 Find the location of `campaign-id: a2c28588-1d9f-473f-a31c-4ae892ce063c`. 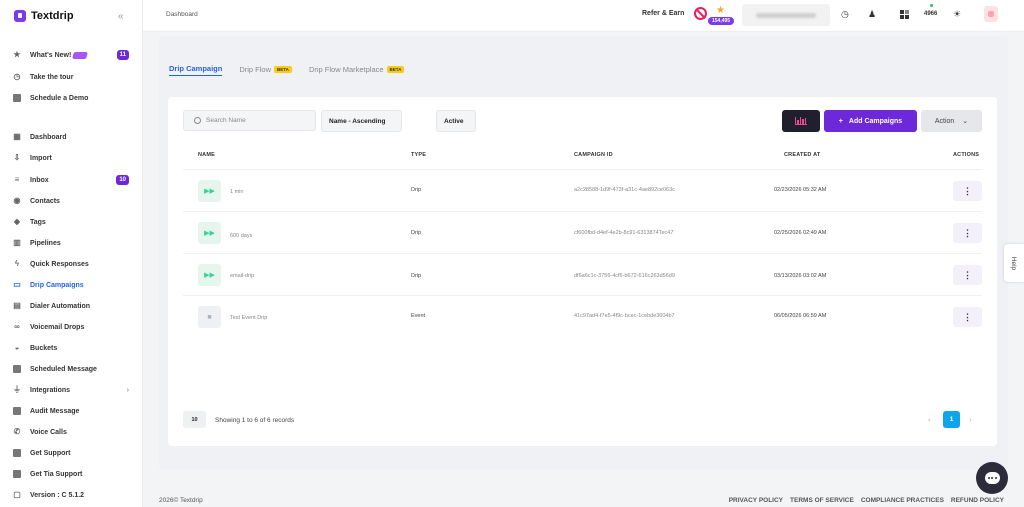

campaign-id: a2c28588-1d9f-473f-a31c-4ae892ce063c is located at coordinates (624, 190).